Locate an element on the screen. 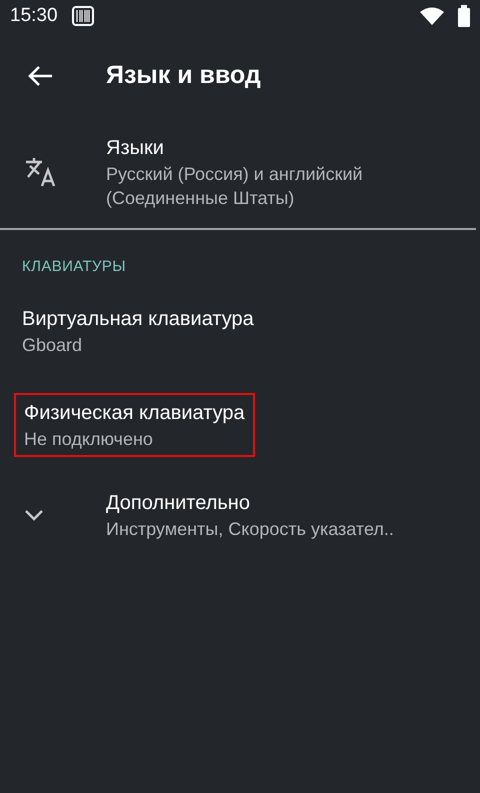 This screenshot has height=793, width=480. toolbar-title: Язык и ввод is located at coordinates (183, 76).